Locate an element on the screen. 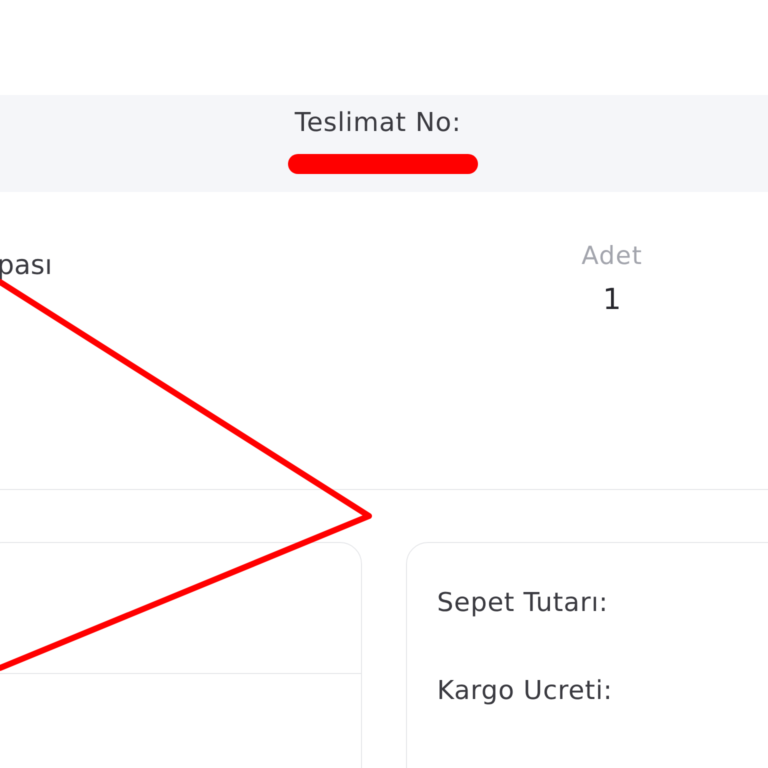 The image size is (768, 768). delivery-label: Teslimat No: is located at coordinates (378, 123).